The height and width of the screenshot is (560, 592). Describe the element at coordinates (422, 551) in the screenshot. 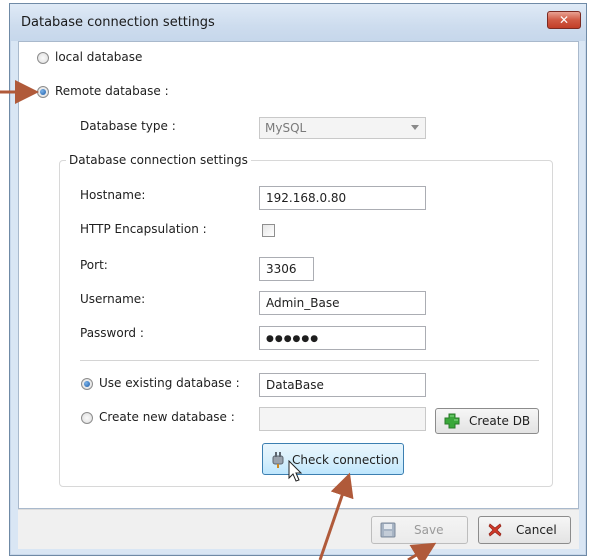

I see `arrow-save` at that location.